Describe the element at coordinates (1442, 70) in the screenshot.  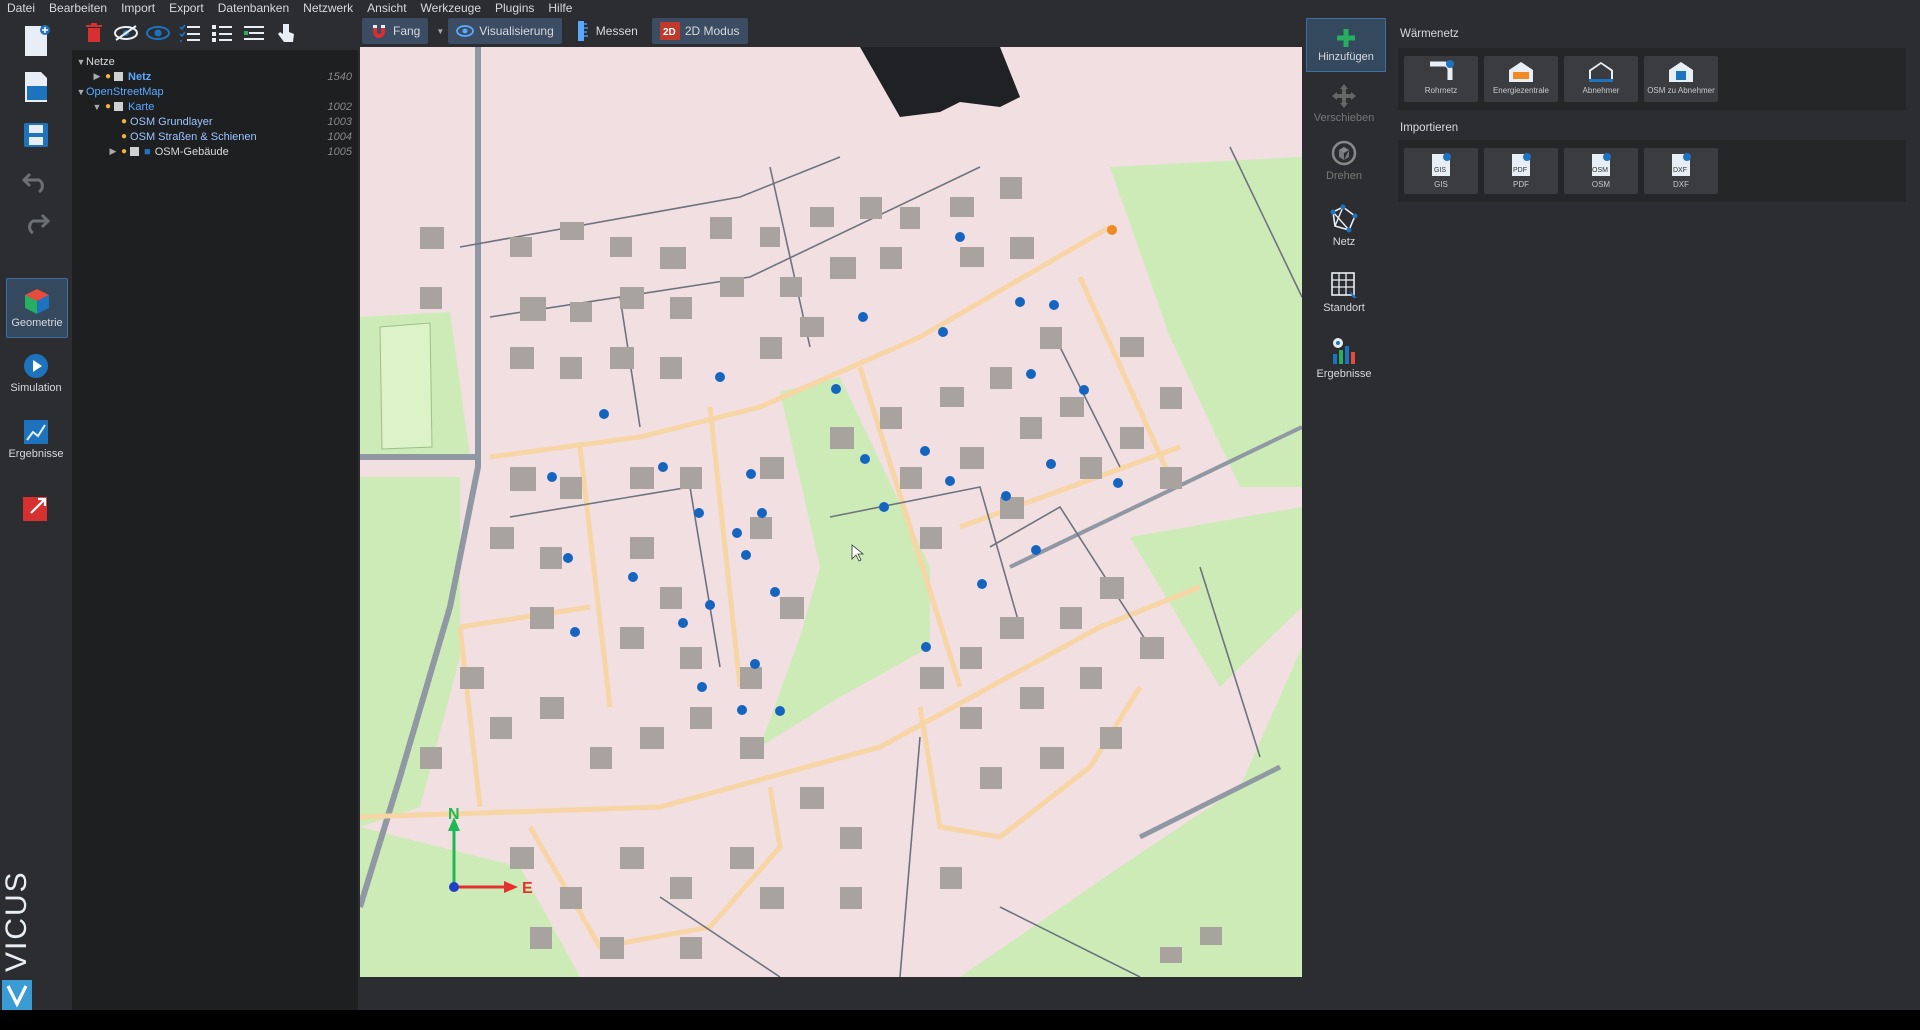
I see `pipe-icon` at that location.